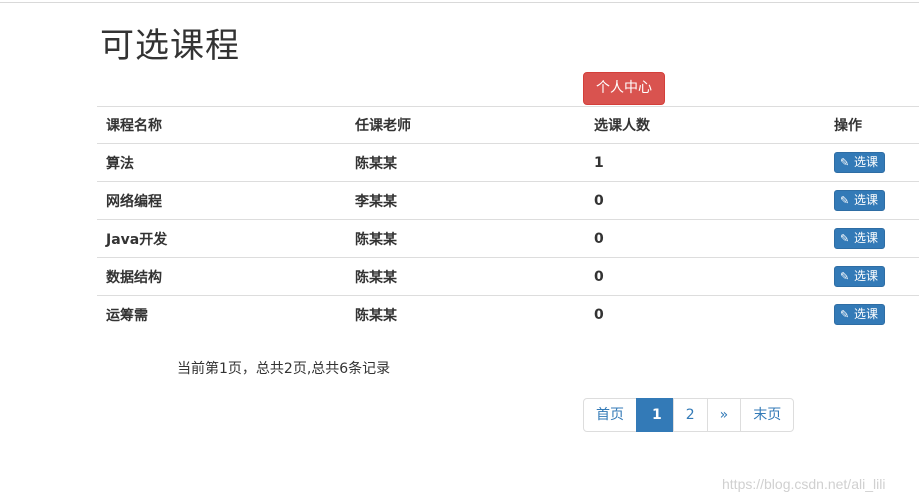 The width and height of the screenshot is (919, 503). What do you see at coordinates (610, 415) in the screenshot?
I see `pagination-first: 首页` at bounding box center [610, 415].